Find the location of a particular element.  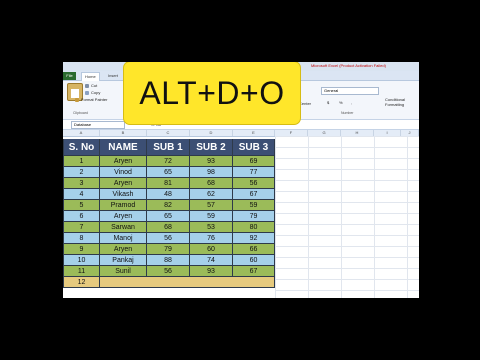

table-row: 10 Pankaj 88 74 60 is located at coordinates (169, 260).